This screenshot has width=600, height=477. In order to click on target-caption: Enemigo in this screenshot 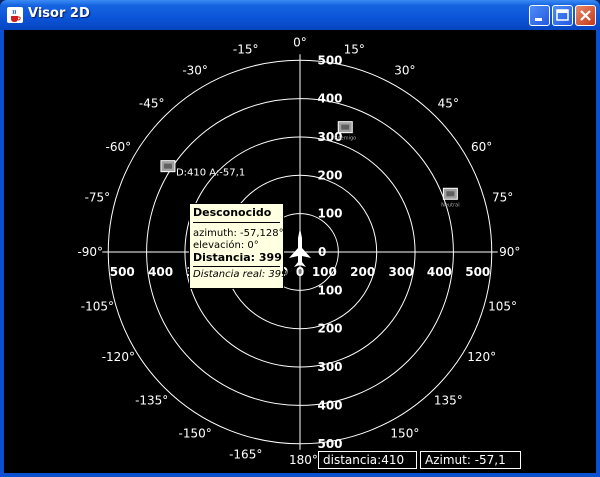, I will do `click(345, 139)`.